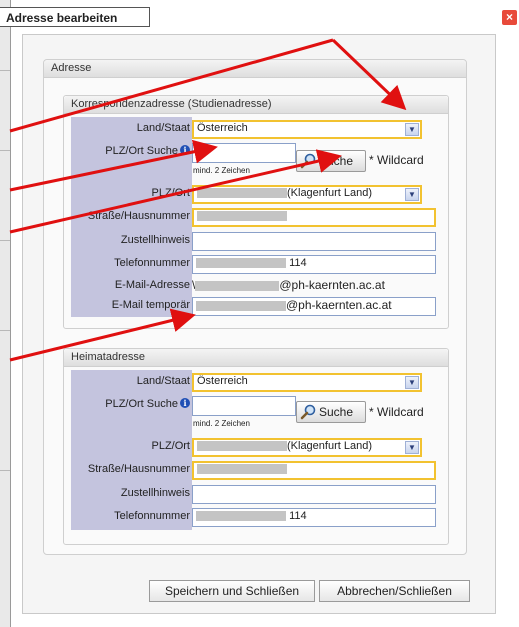  I want to click on home-country-value: Österreich, so click(222, 381).